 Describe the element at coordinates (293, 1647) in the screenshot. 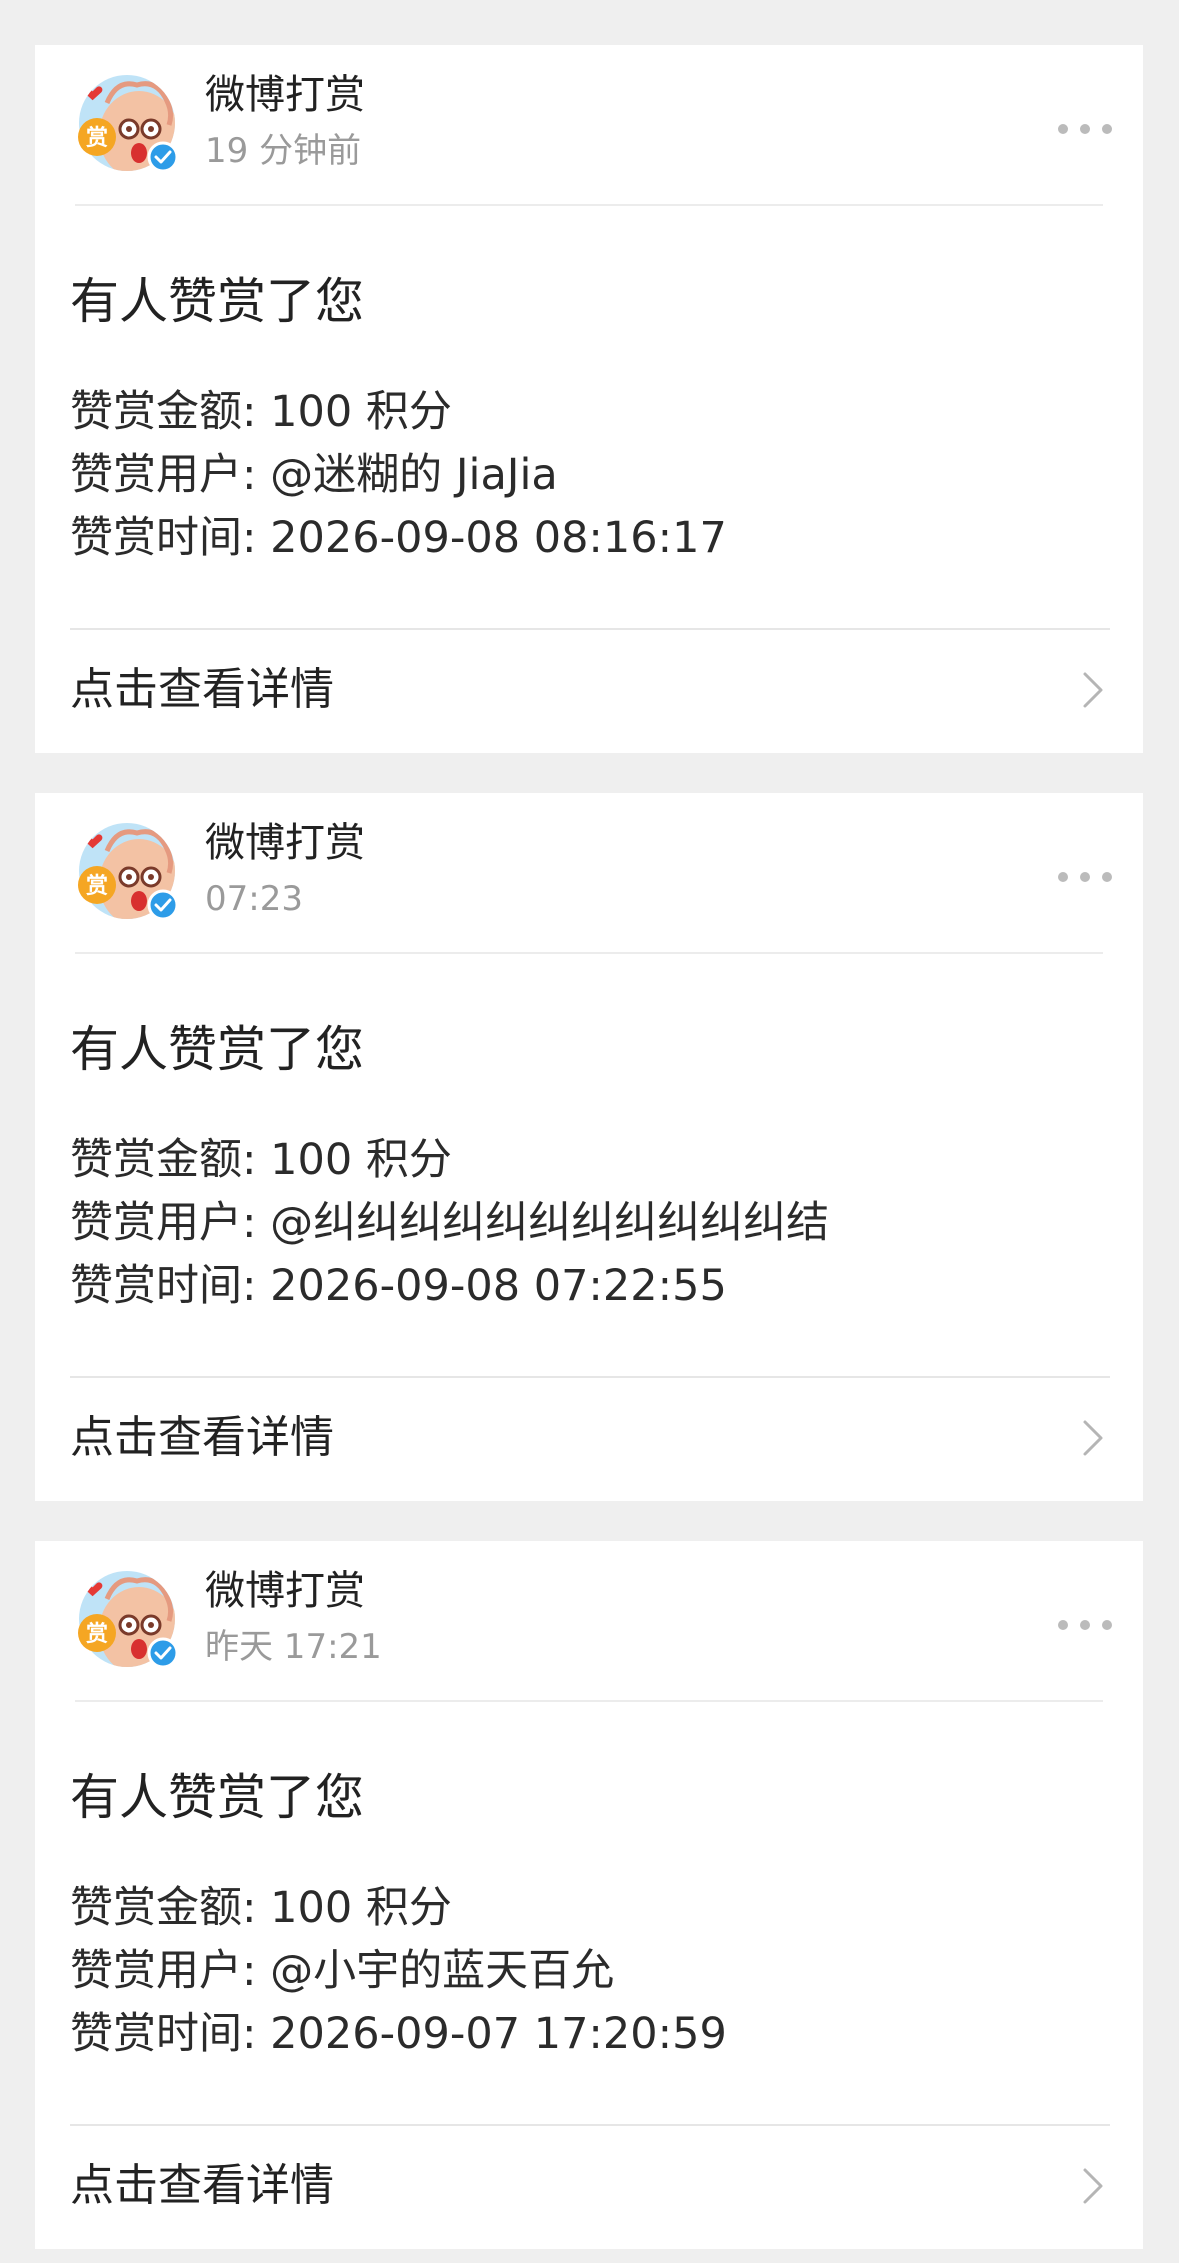

I see `post-time: 昨天 17:21` at that location.